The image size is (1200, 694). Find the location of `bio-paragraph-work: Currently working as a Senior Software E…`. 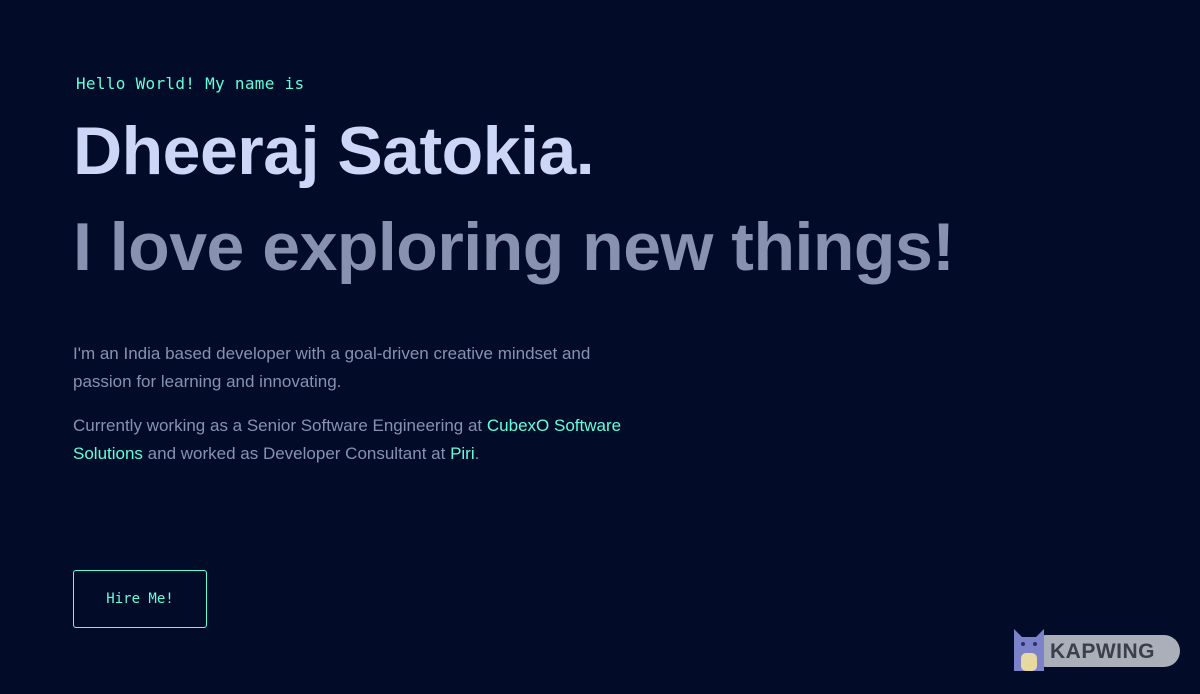

bio-paragraph-work: Currently working as a Senior Software E… is located at coordinates (353, 440).